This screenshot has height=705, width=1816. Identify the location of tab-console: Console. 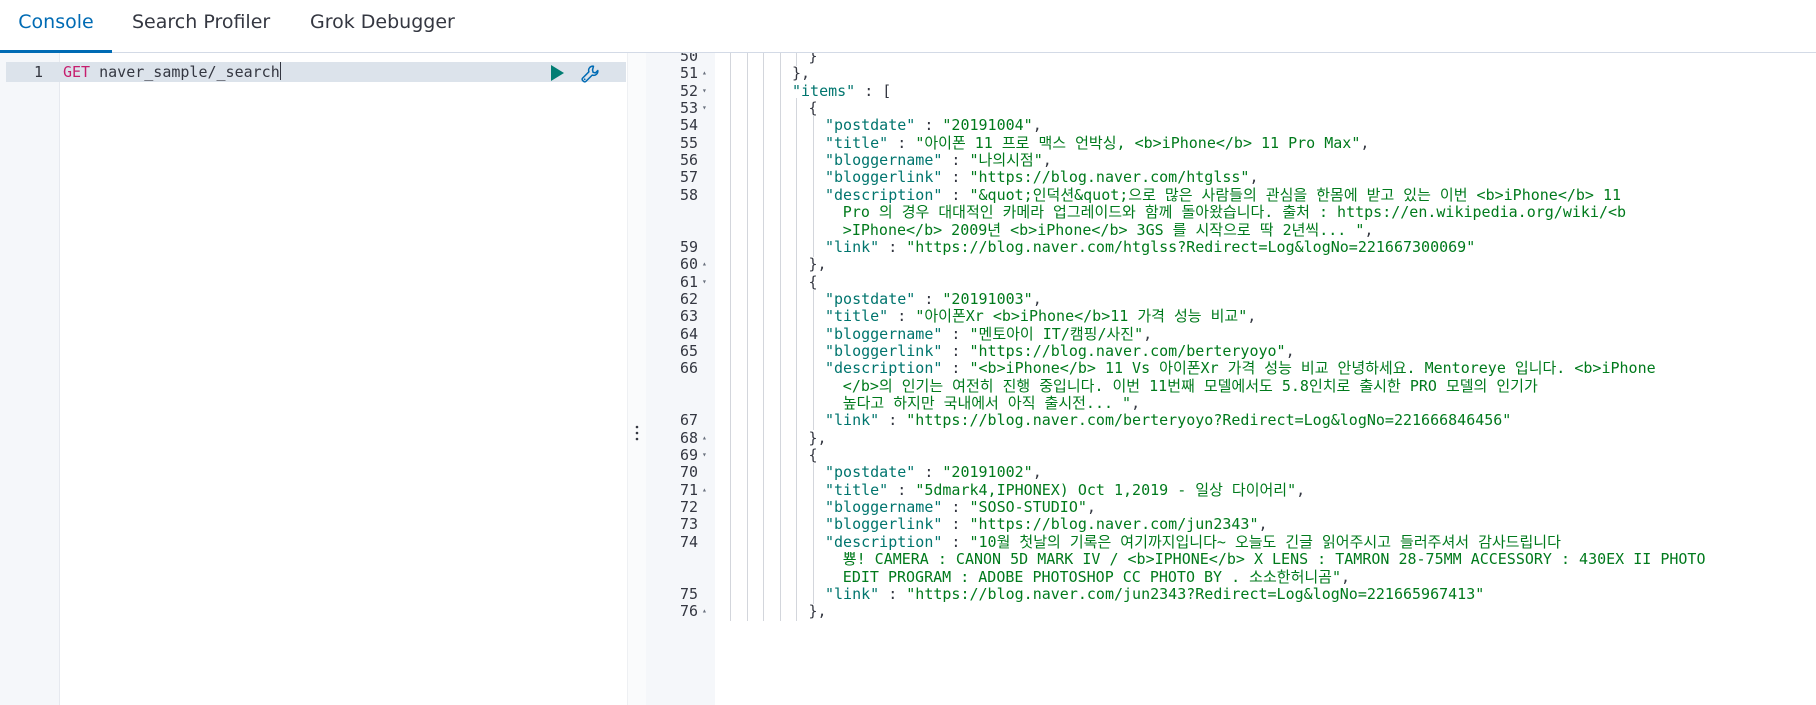
(56, 26).